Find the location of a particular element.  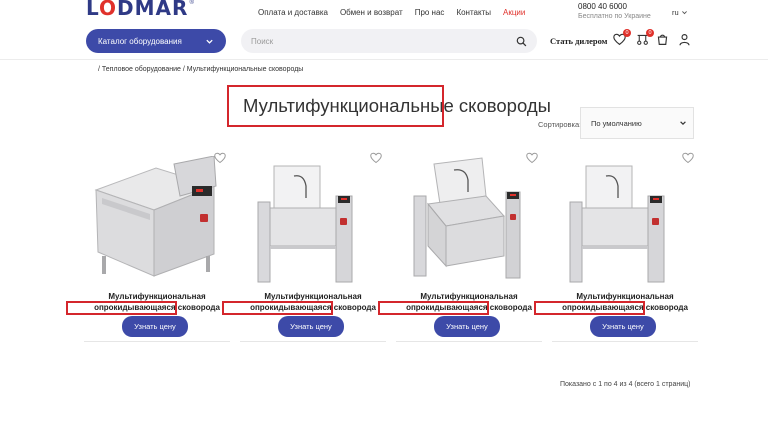

breadcrumb-item-current: / Мультифункциональные сковороды is located at coordinates (243, 69).